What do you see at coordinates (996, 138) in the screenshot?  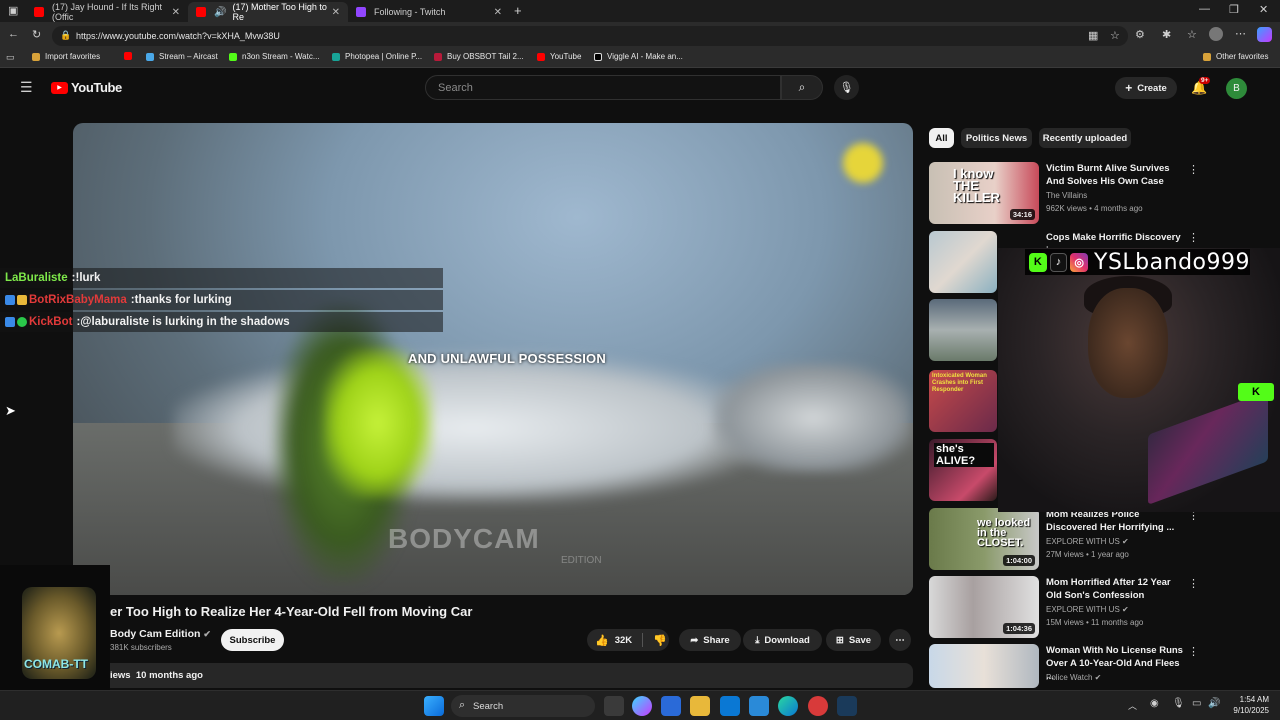 I see `chip-politics-news: Politics News` at bounding box center [996, 138].